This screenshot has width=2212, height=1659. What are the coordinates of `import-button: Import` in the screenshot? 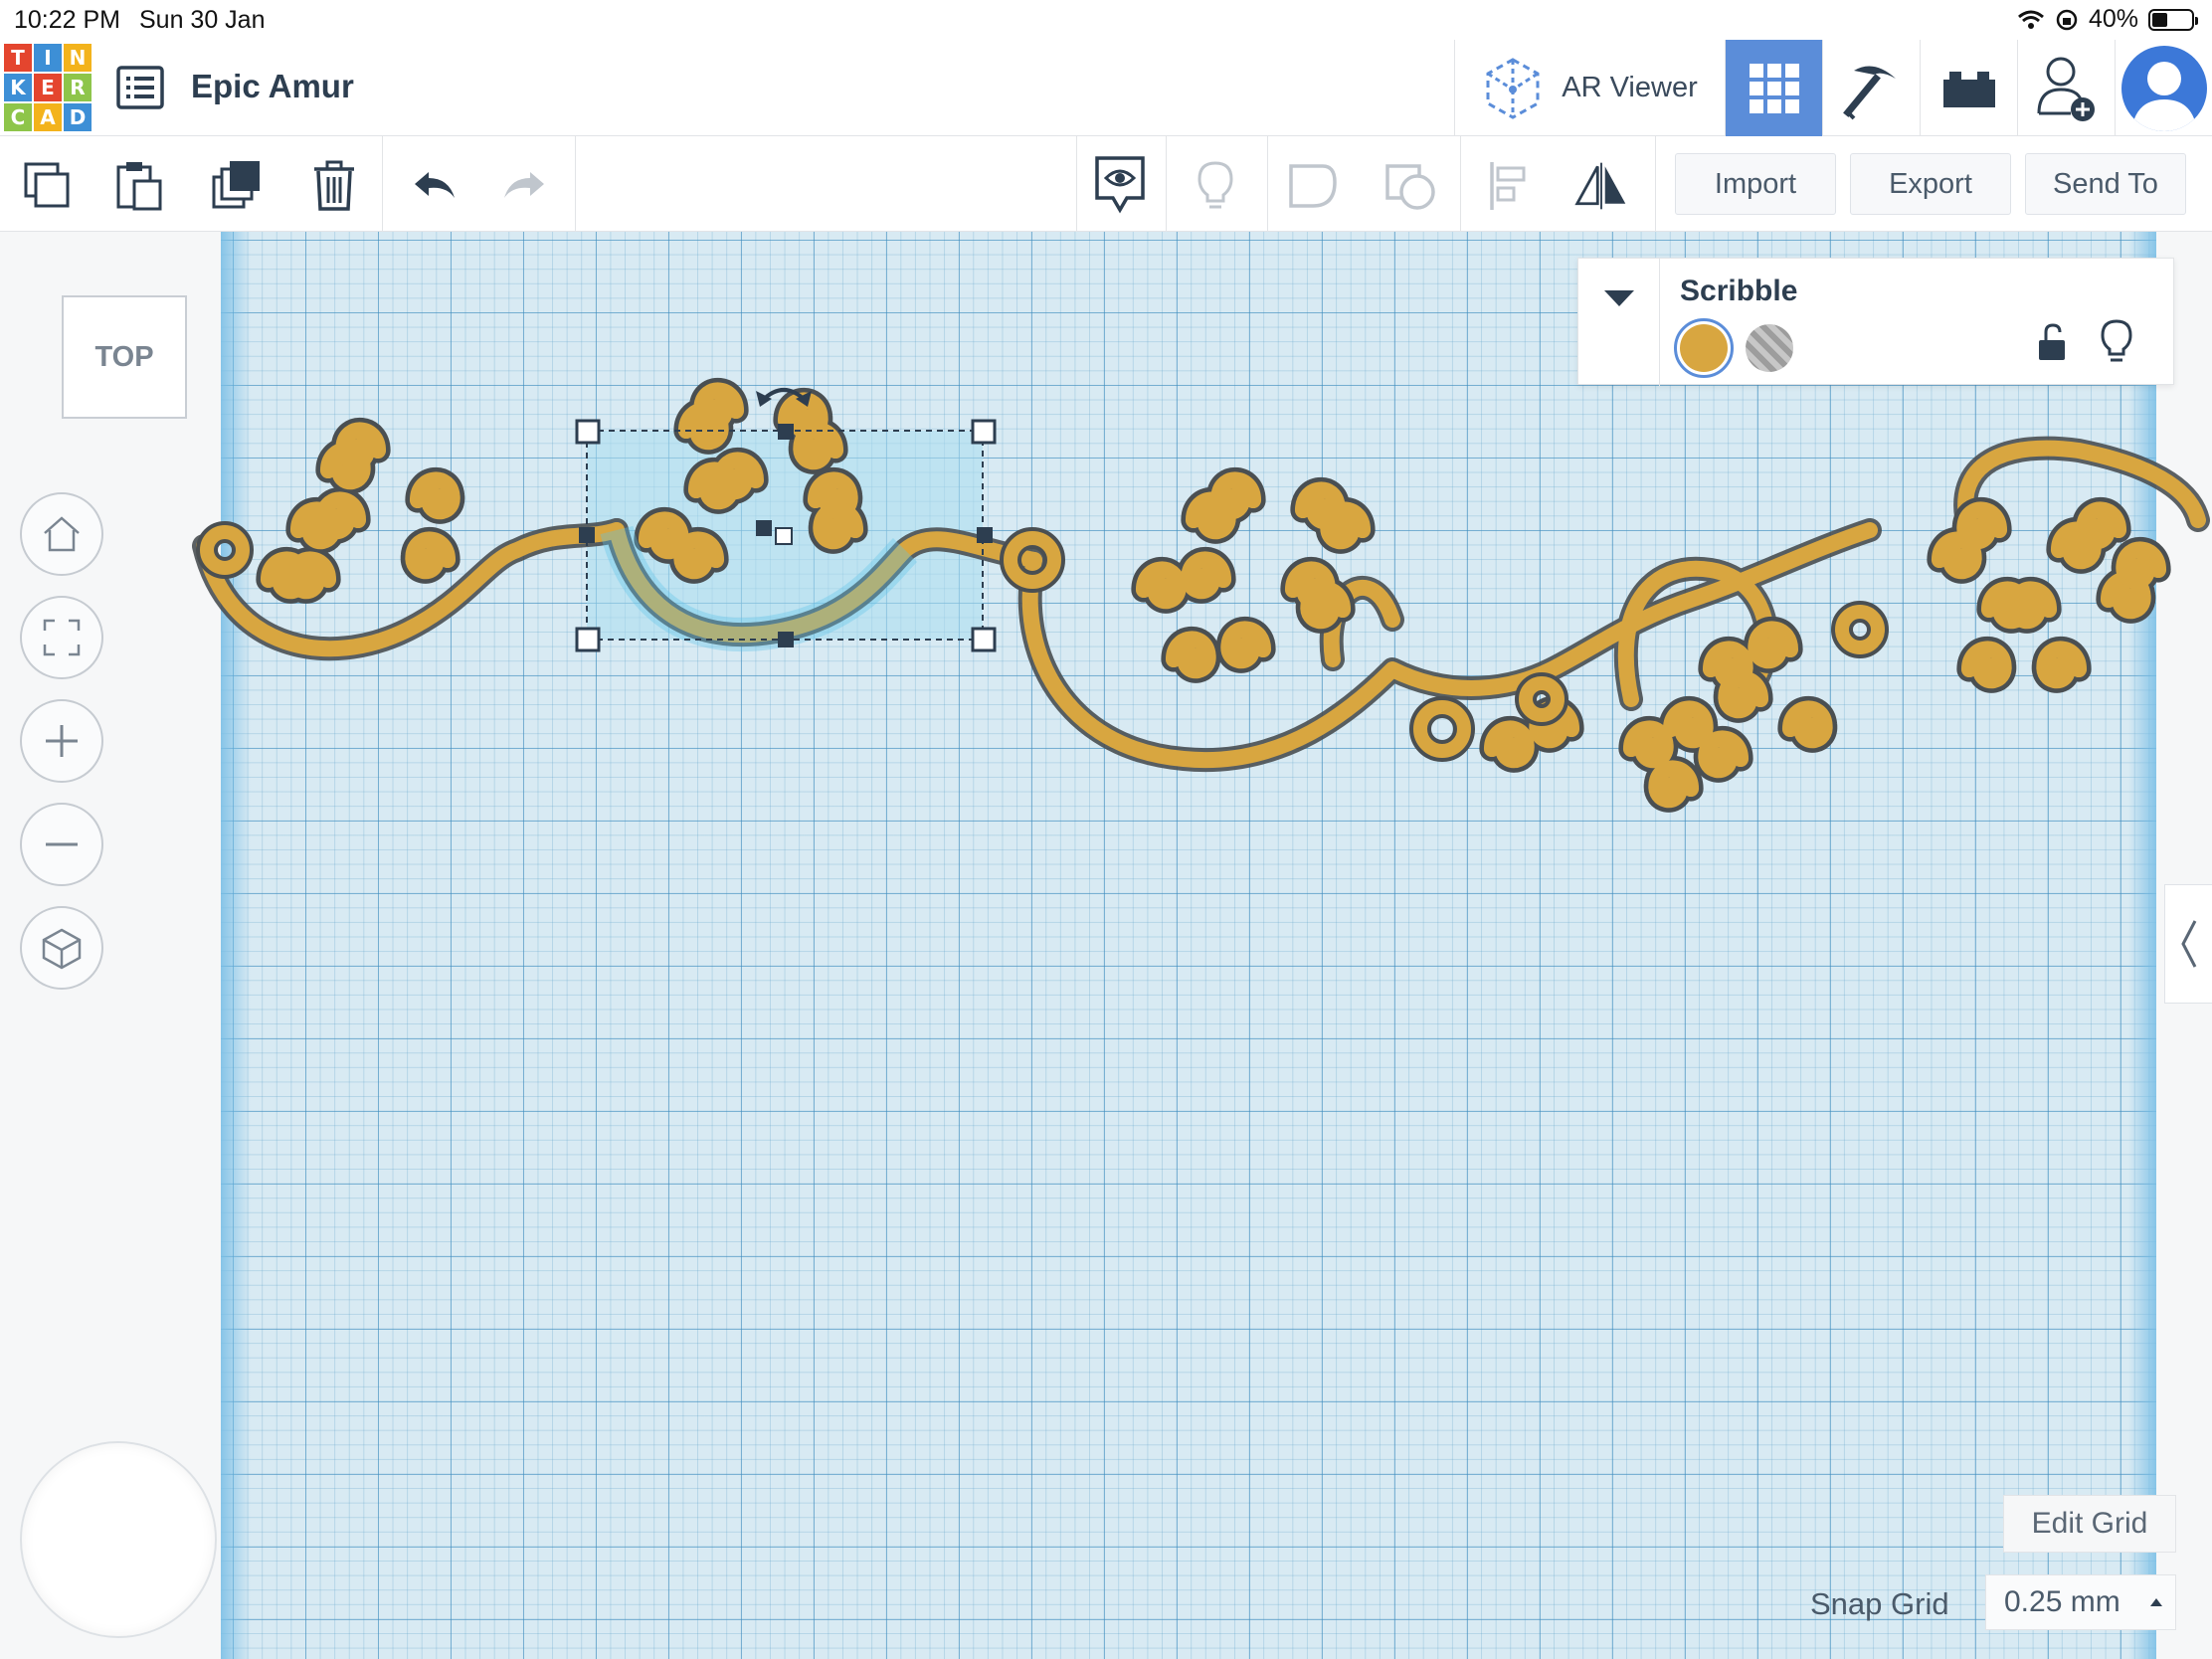 It's located at (1755, 184).